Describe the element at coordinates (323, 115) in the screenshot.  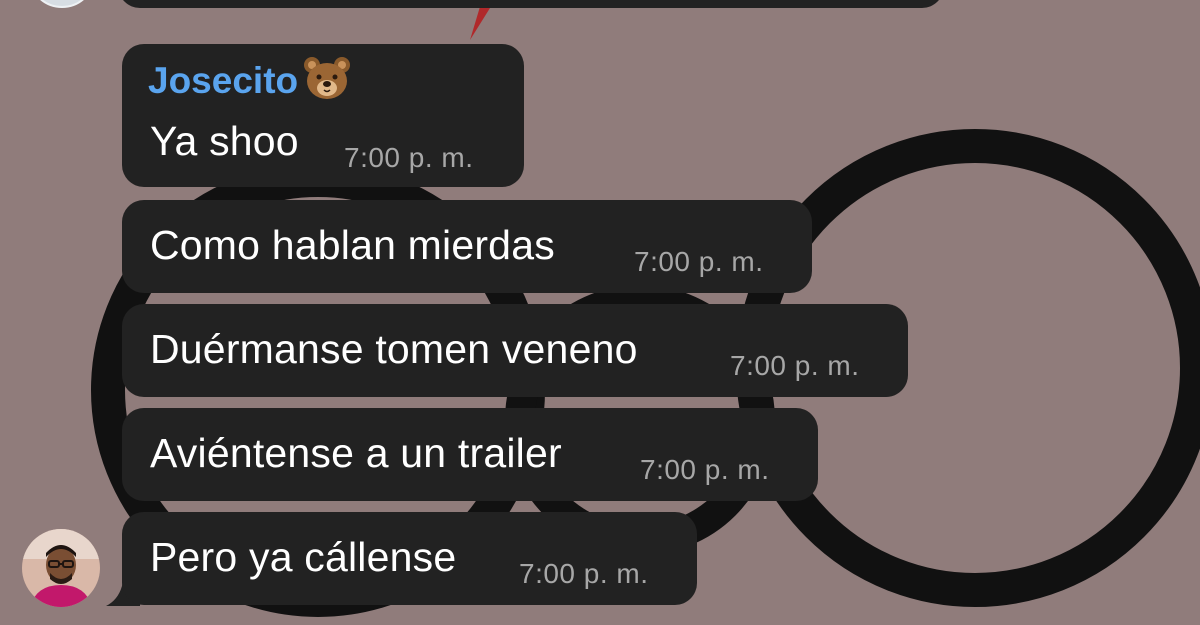
I see `message-bubble: Josecito Ya shoo 7:00 p. m.` at that location.